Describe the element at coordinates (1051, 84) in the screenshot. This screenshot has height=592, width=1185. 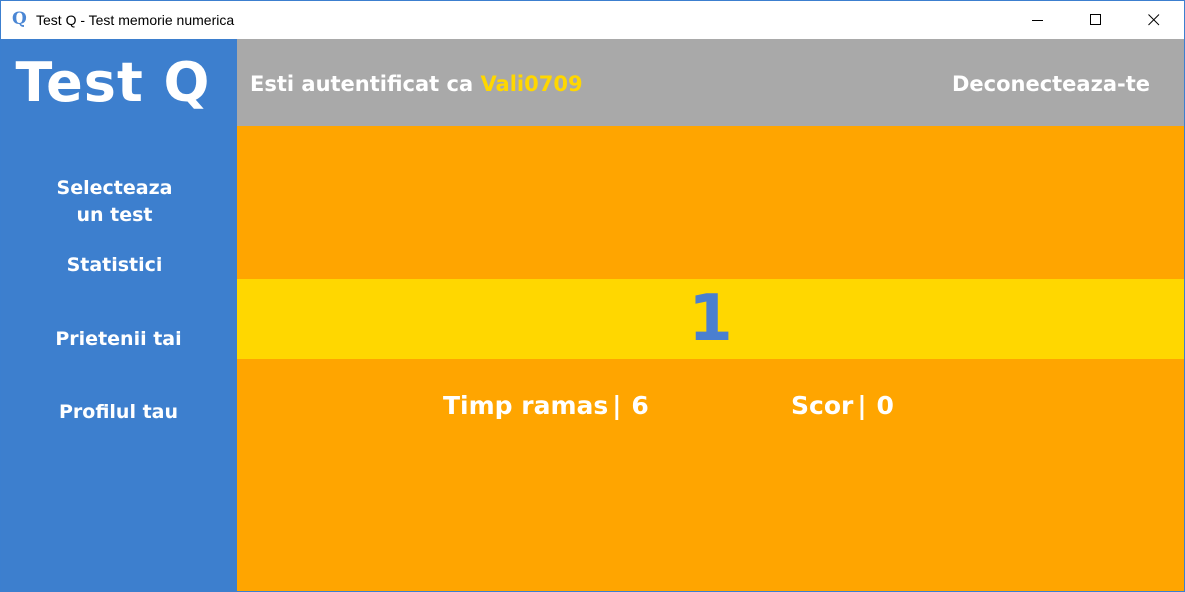
I see `logout-button: Deconecteaza-te` at that location.